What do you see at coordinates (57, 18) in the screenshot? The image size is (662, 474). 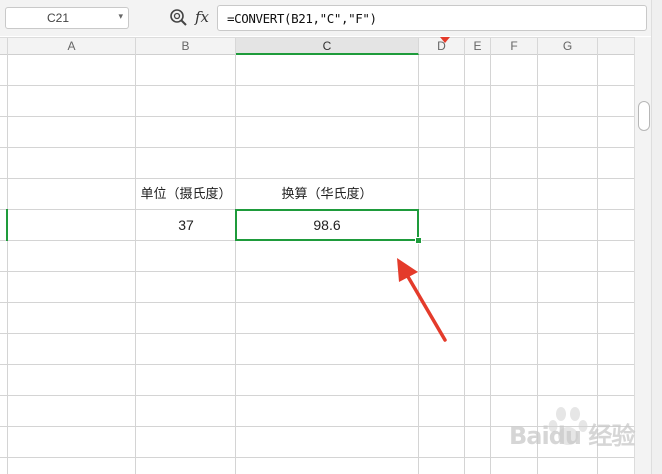 I see `name-box-value: C21` at bounding box center [57, 18].